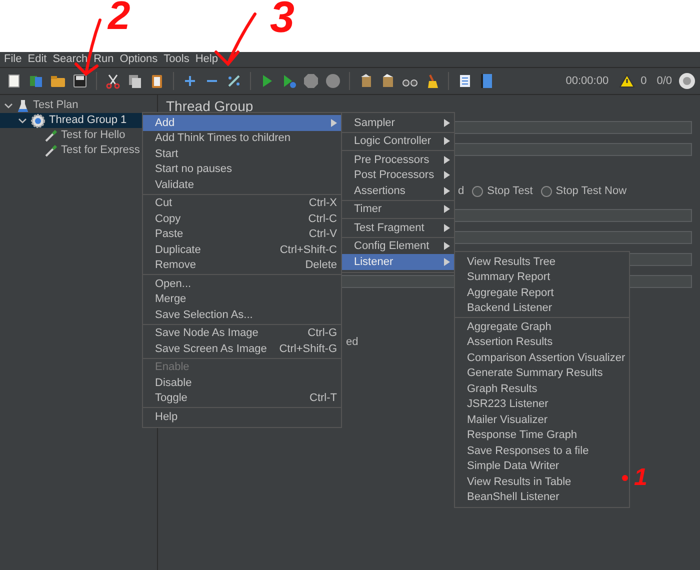 This screenshot has height=570, width=700. I want to click on shortcut-text: Ctrl-C, so click(322, 219).